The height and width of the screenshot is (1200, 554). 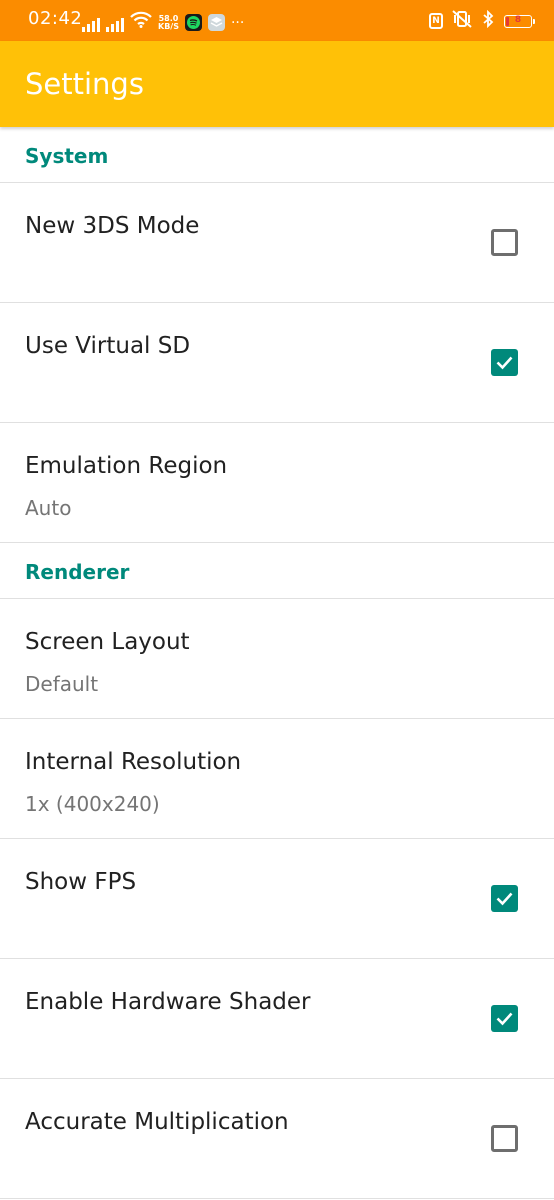 What do you see at coordinates (488, 20) in the screenshot?
I see `bluetooth-icon` at bounding box center [488, 20].